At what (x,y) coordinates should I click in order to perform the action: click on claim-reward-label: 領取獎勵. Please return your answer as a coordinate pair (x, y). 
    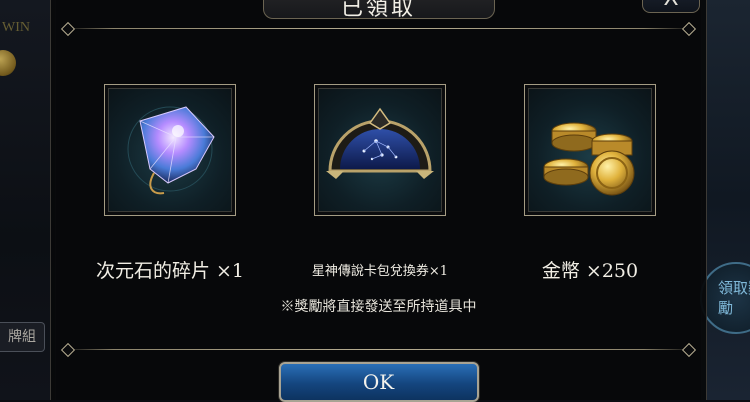
    Looking at the image, I should click on (734, 298).